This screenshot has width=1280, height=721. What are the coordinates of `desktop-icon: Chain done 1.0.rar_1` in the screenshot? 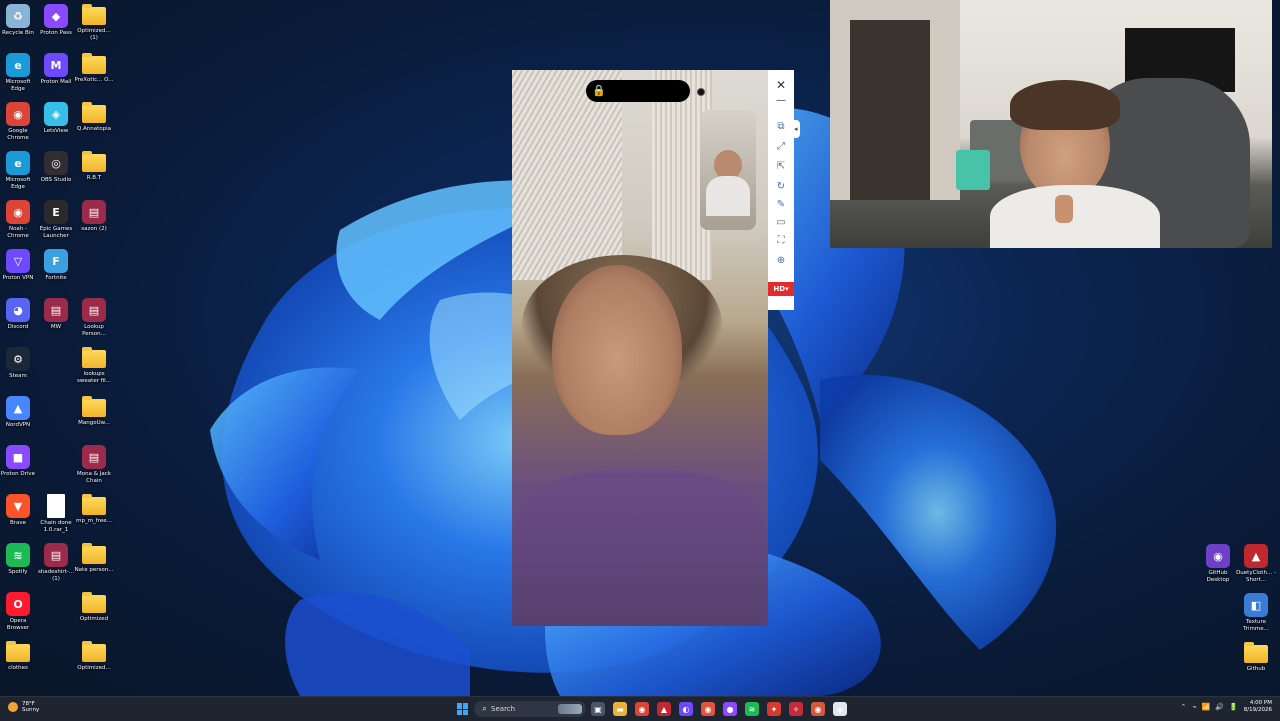 It's located at (56, 513).